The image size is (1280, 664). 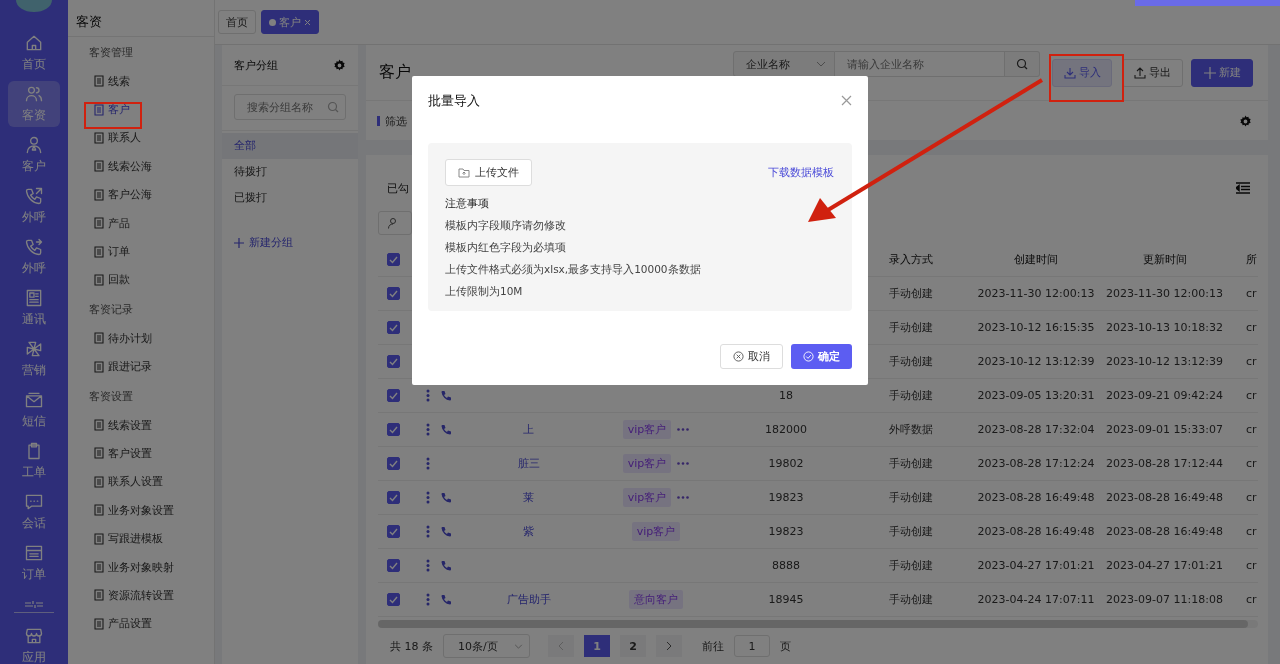 I want to click on rail-item: 会话, so click(x=34, y=512).